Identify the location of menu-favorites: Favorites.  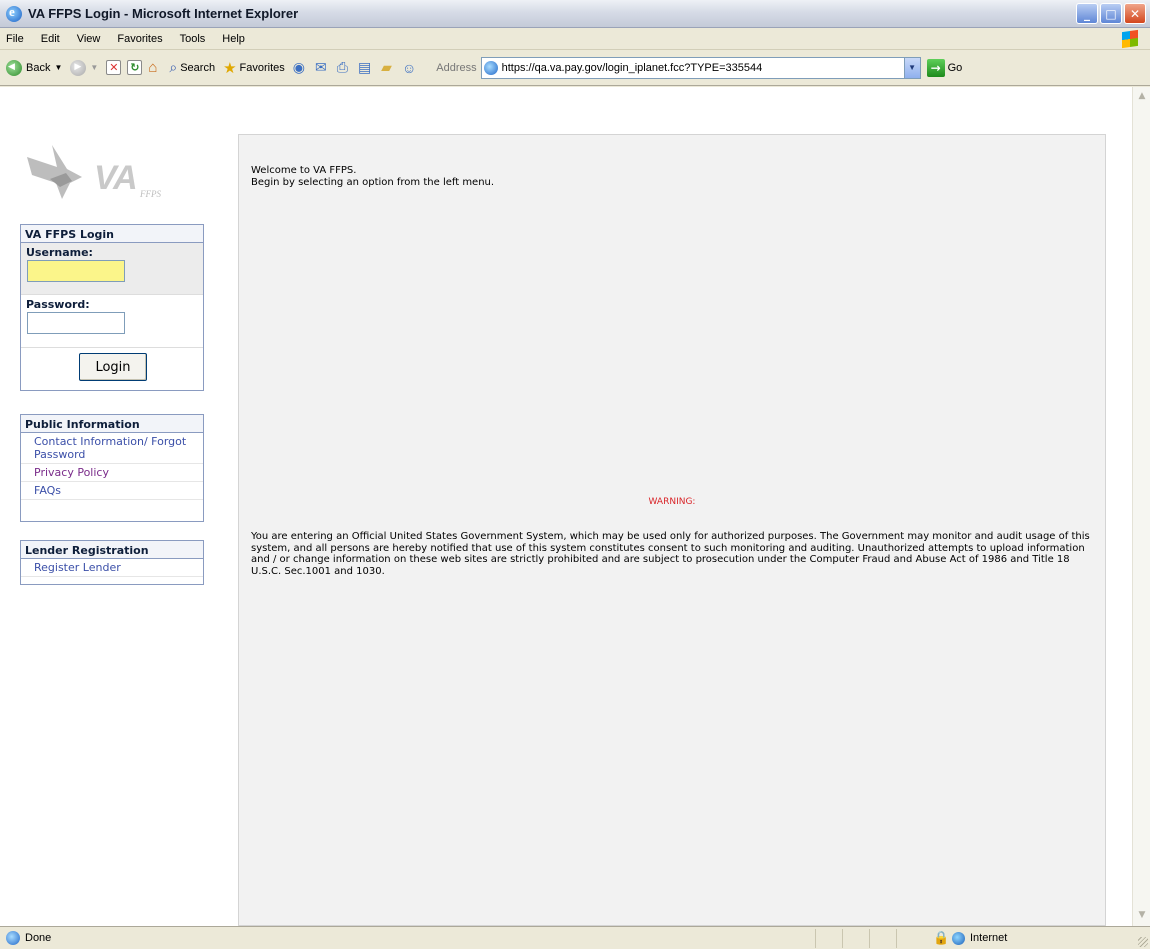
(139, 39).